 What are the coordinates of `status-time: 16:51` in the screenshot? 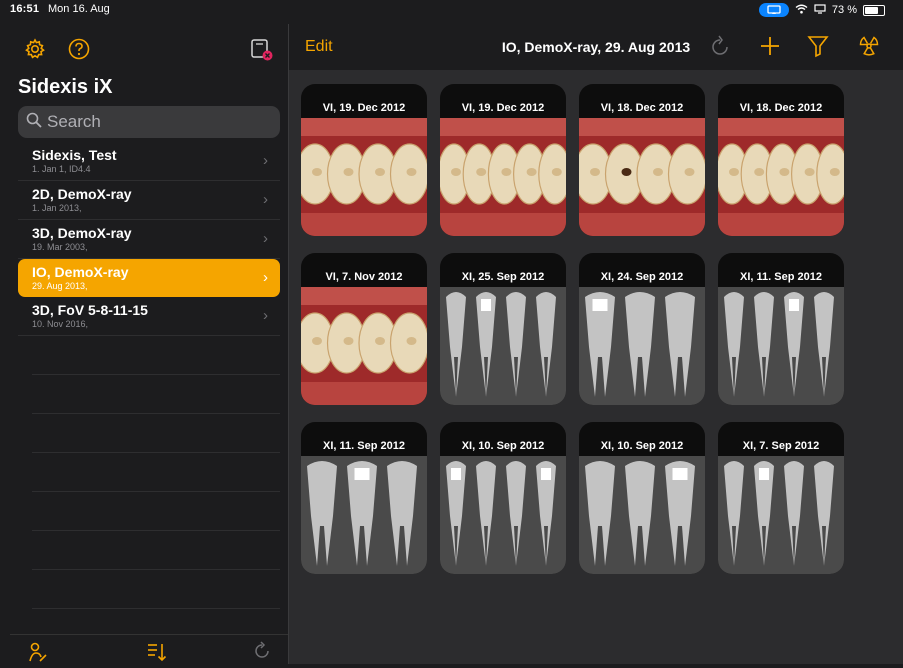 It's located at (25, 9).